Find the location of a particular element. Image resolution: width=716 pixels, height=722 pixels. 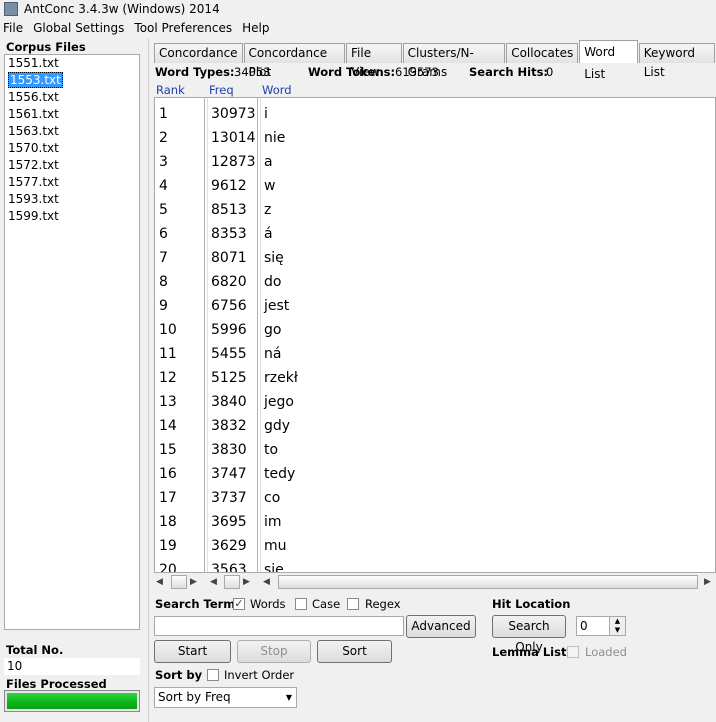

files-processed-label: Files Processed is located at coordinates (56, 684).